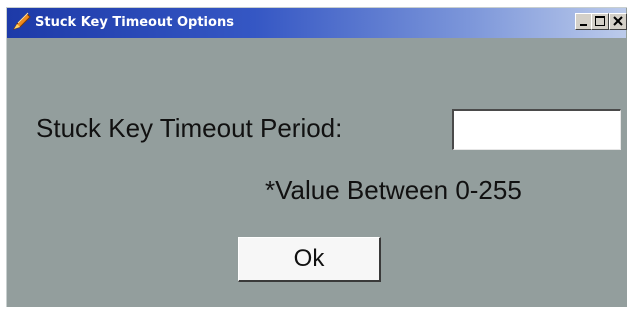 Image resolution: width=629 pixels, height=309 pixels. Describe the element at coordinates (393, 190) in the screenshot. I see `value-range-hint: *Value Between 0-255` at that location.